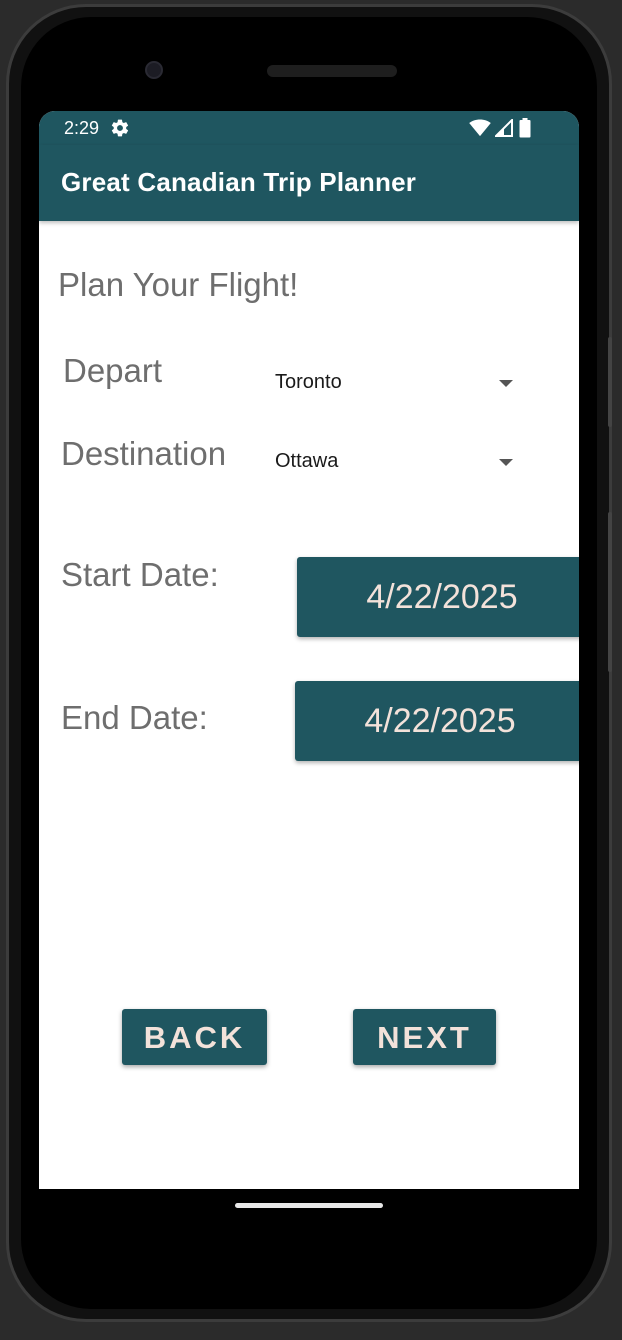 This screenshot has height=1340, width=622. What do you see at coordinates (154, 70) in the screenshot?
I see `front-camera` at bounding box center [154, 70].